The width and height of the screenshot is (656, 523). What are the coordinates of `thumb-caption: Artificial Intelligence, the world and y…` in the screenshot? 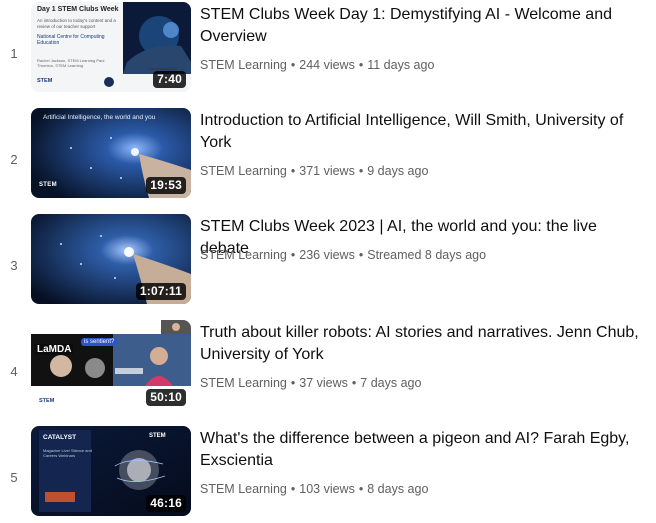 It's located at (99, 117).